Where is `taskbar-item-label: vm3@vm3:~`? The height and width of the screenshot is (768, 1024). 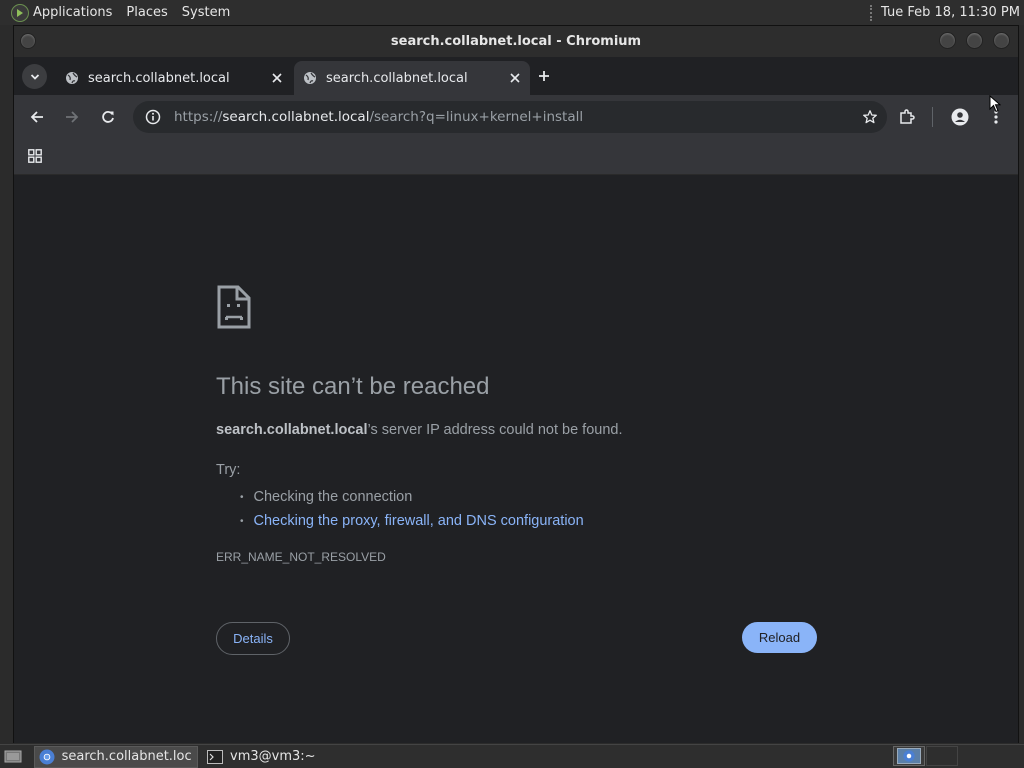 taskbar-item-label: vm3@vm3:~ is located at coordinates (273, 756).